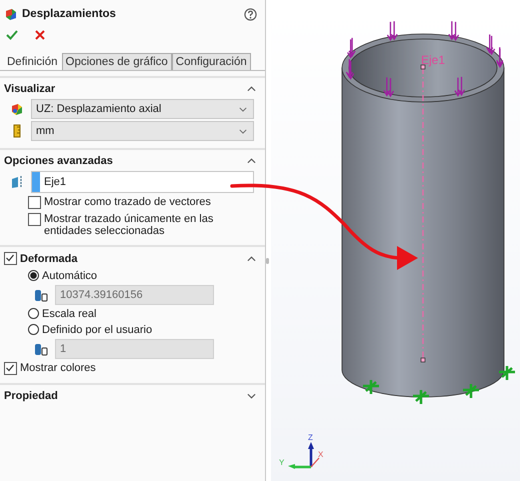  What do you see at coordinates (11, 14) in the screenshot?
I see `displacement-icon` at bounding box center [11, 14].